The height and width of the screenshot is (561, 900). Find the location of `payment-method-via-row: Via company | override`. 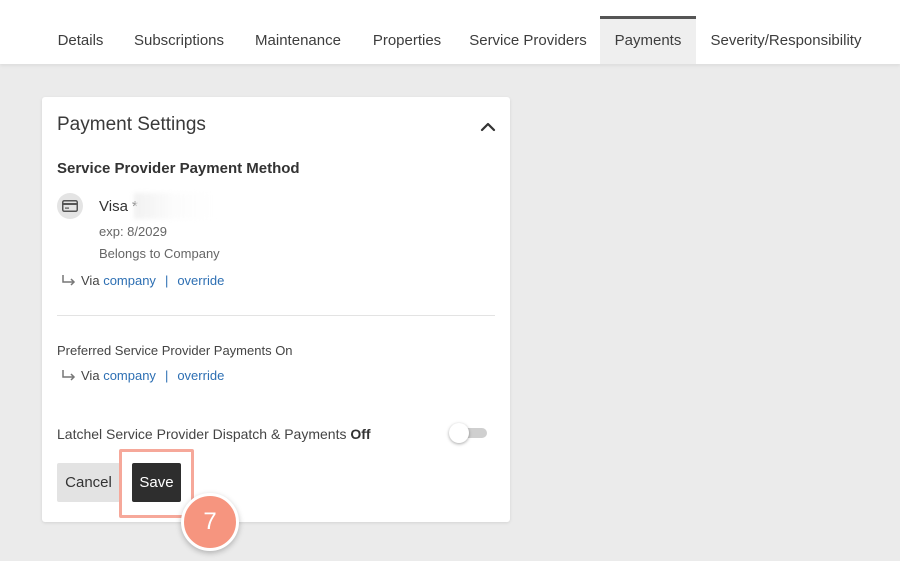

payment-method-via-row: Via company | override is located at coordinates (142, 280).